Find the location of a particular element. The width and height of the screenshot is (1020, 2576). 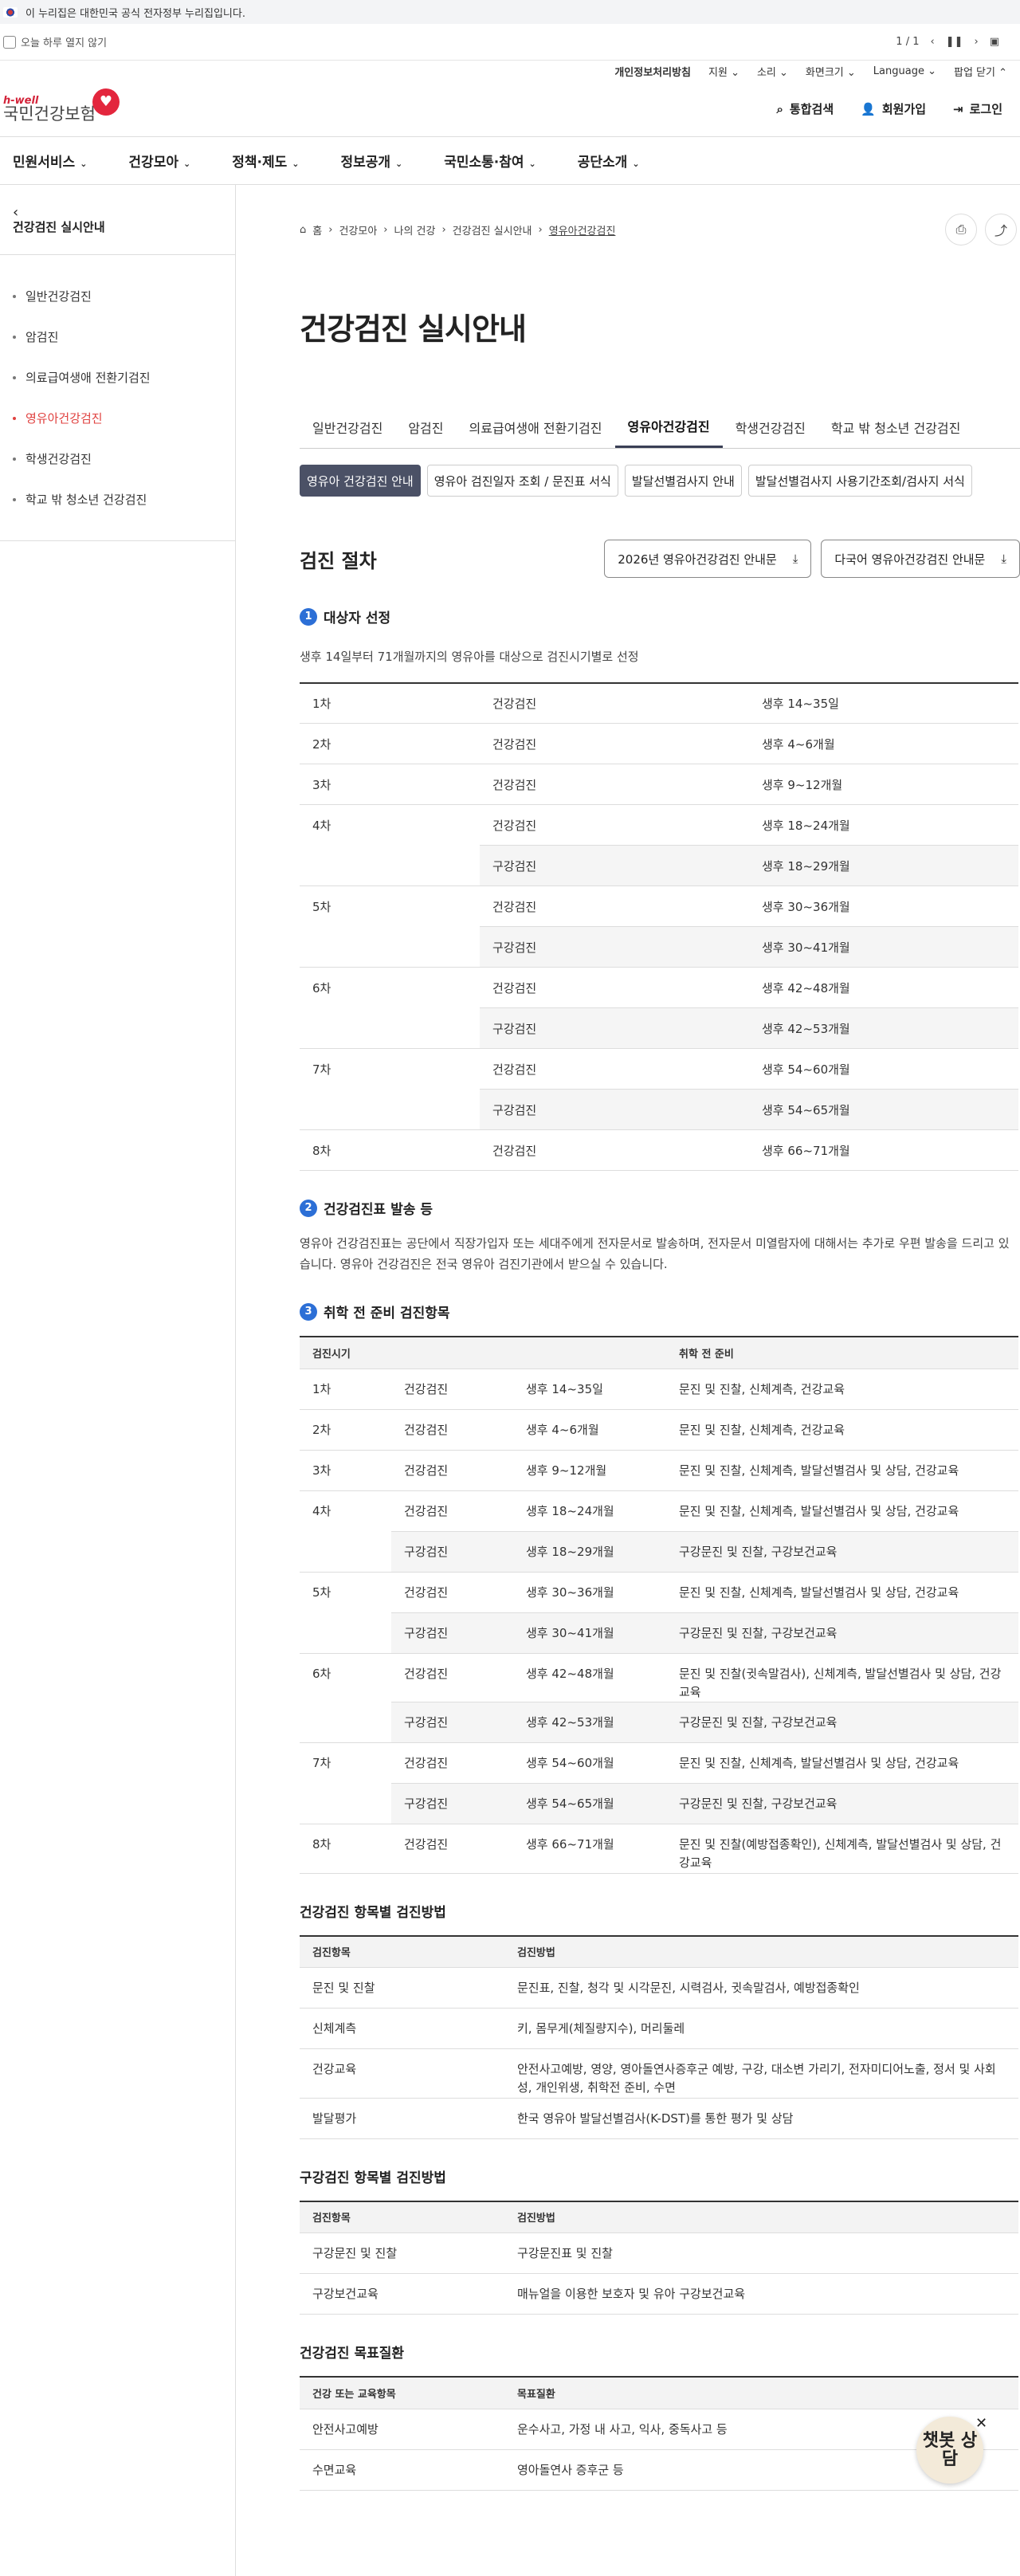

share-icon: ⤴ is located at coordinates (1001, 229).